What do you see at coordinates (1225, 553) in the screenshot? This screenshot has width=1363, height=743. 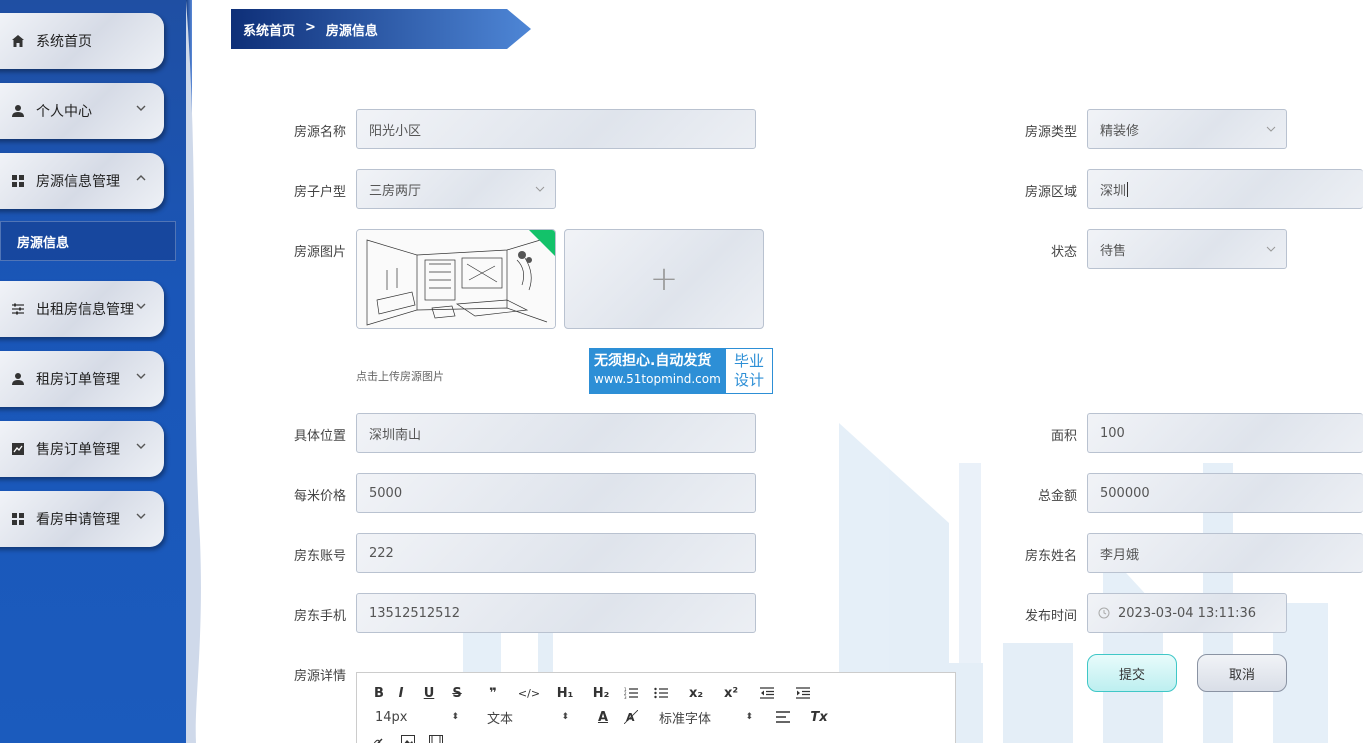 I see `owner-name-input: 李月娥` at bounding box center [1225, 553].